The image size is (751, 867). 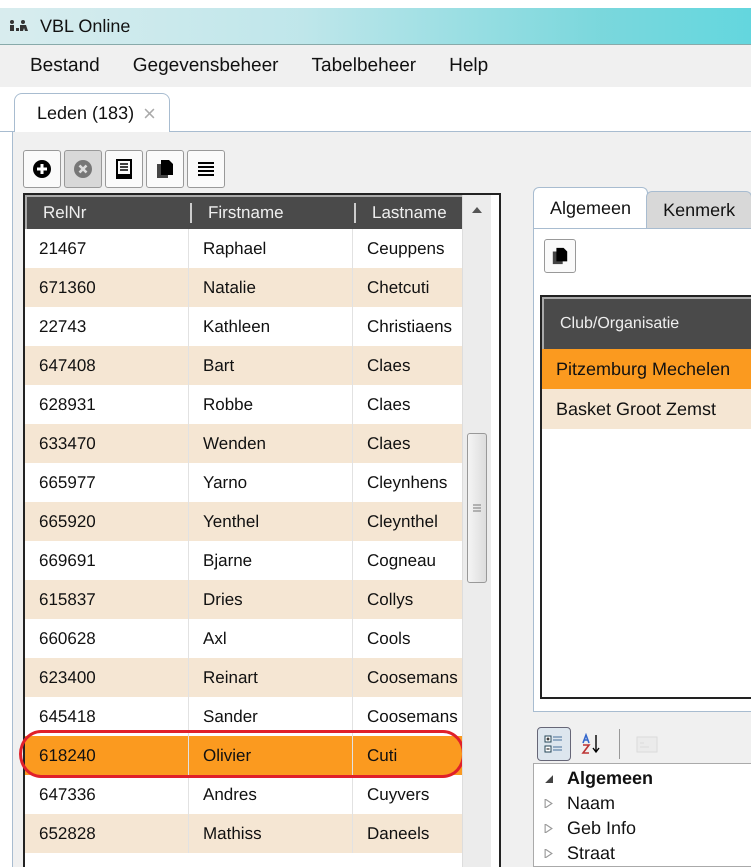 I want to click on list-button, so click(x=206, y=169).